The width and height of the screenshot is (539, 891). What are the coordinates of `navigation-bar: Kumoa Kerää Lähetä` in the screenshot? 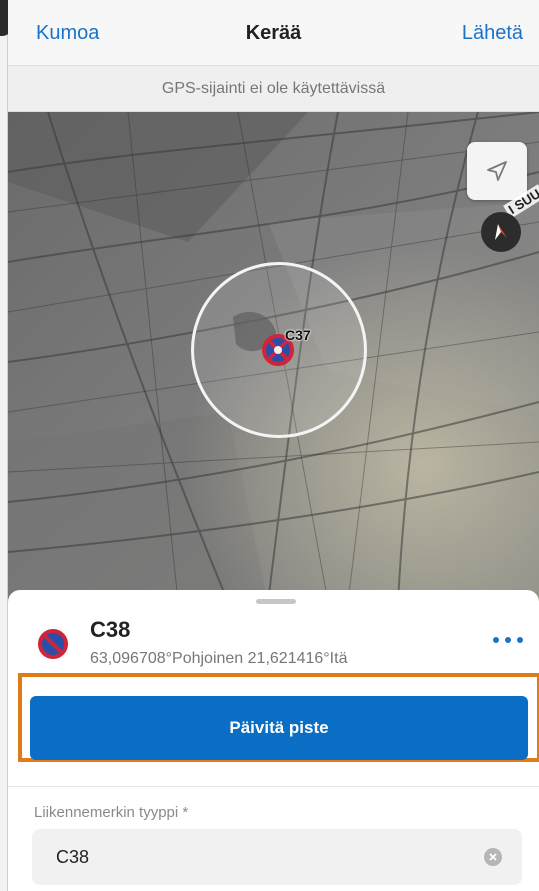 It's located at (273, 33).